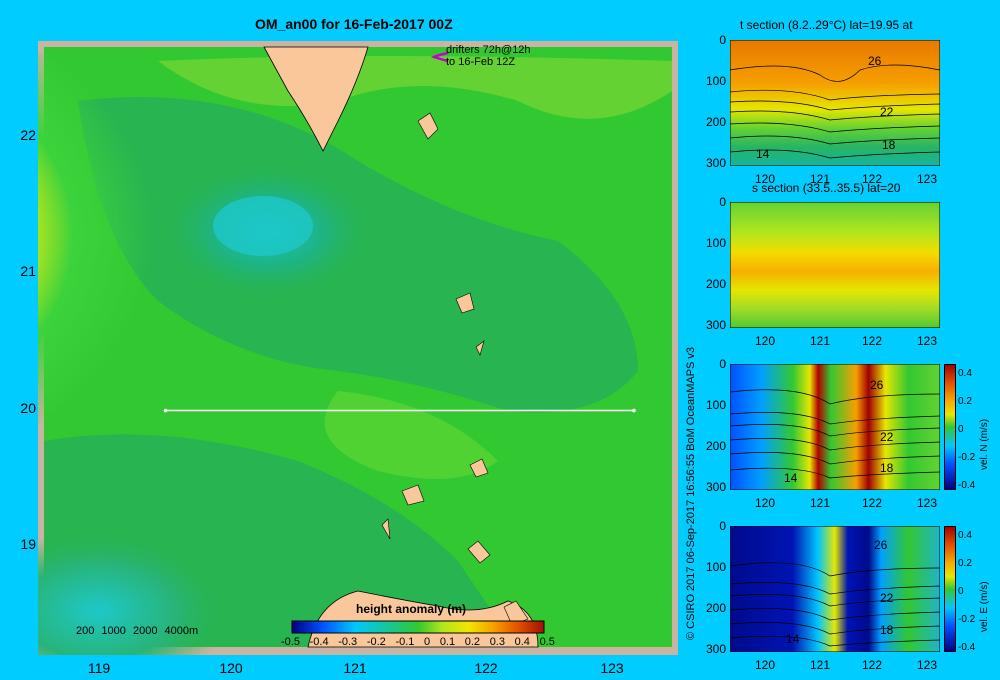 The width and height of the screenshot is (1000, 680). What do you see at coordinates (113, 631) in the screenshot?
I see `depth-legend-item: 1000` at bounding box center [113, 631].